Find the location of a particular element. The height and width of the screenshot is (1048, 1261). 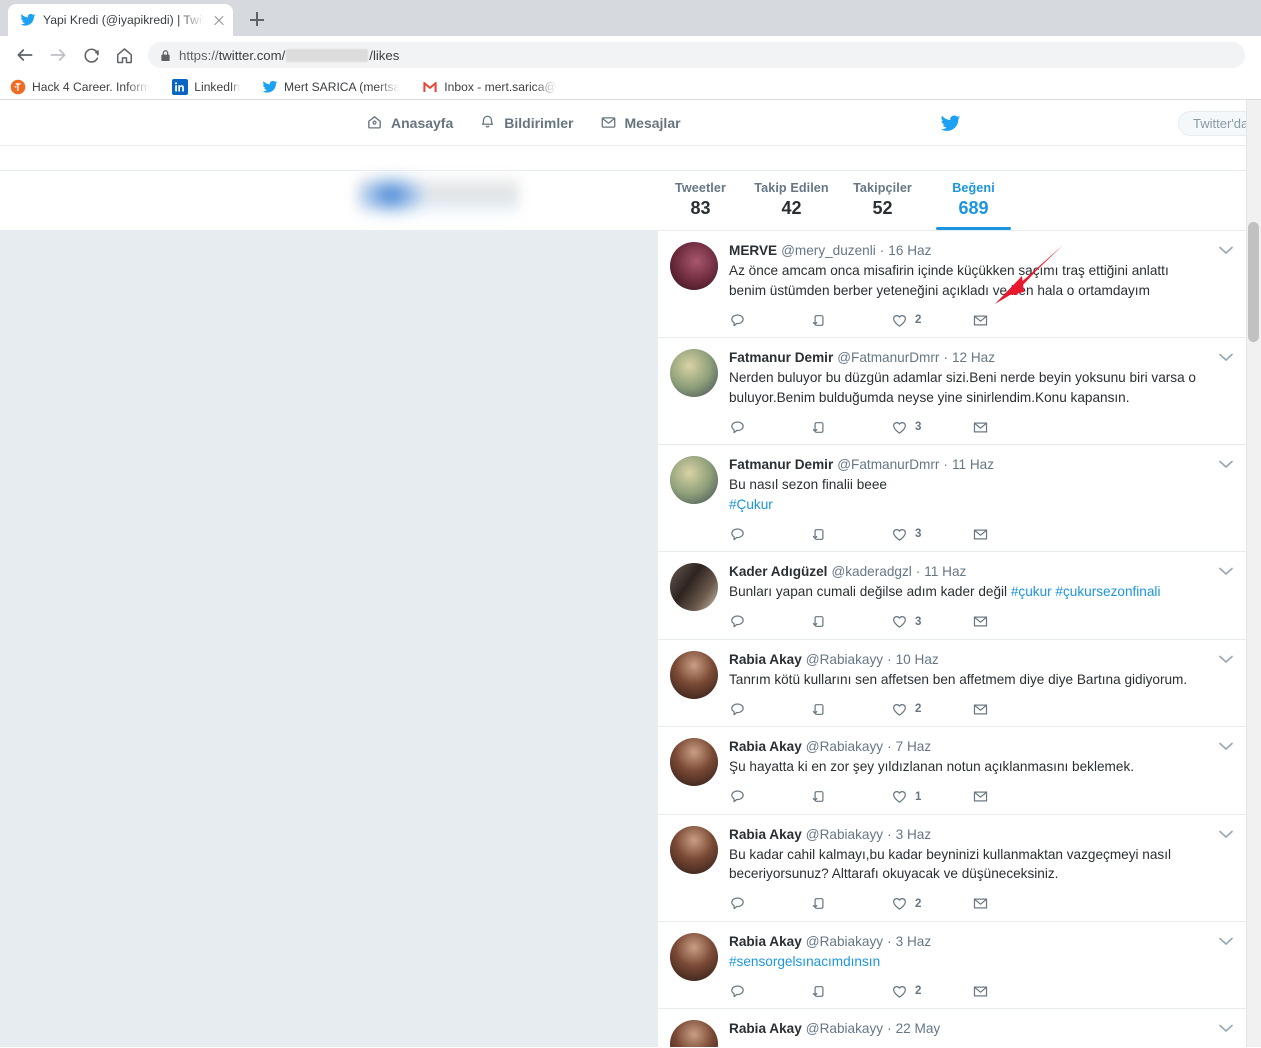

home-button is located at coordinates (124, 55).